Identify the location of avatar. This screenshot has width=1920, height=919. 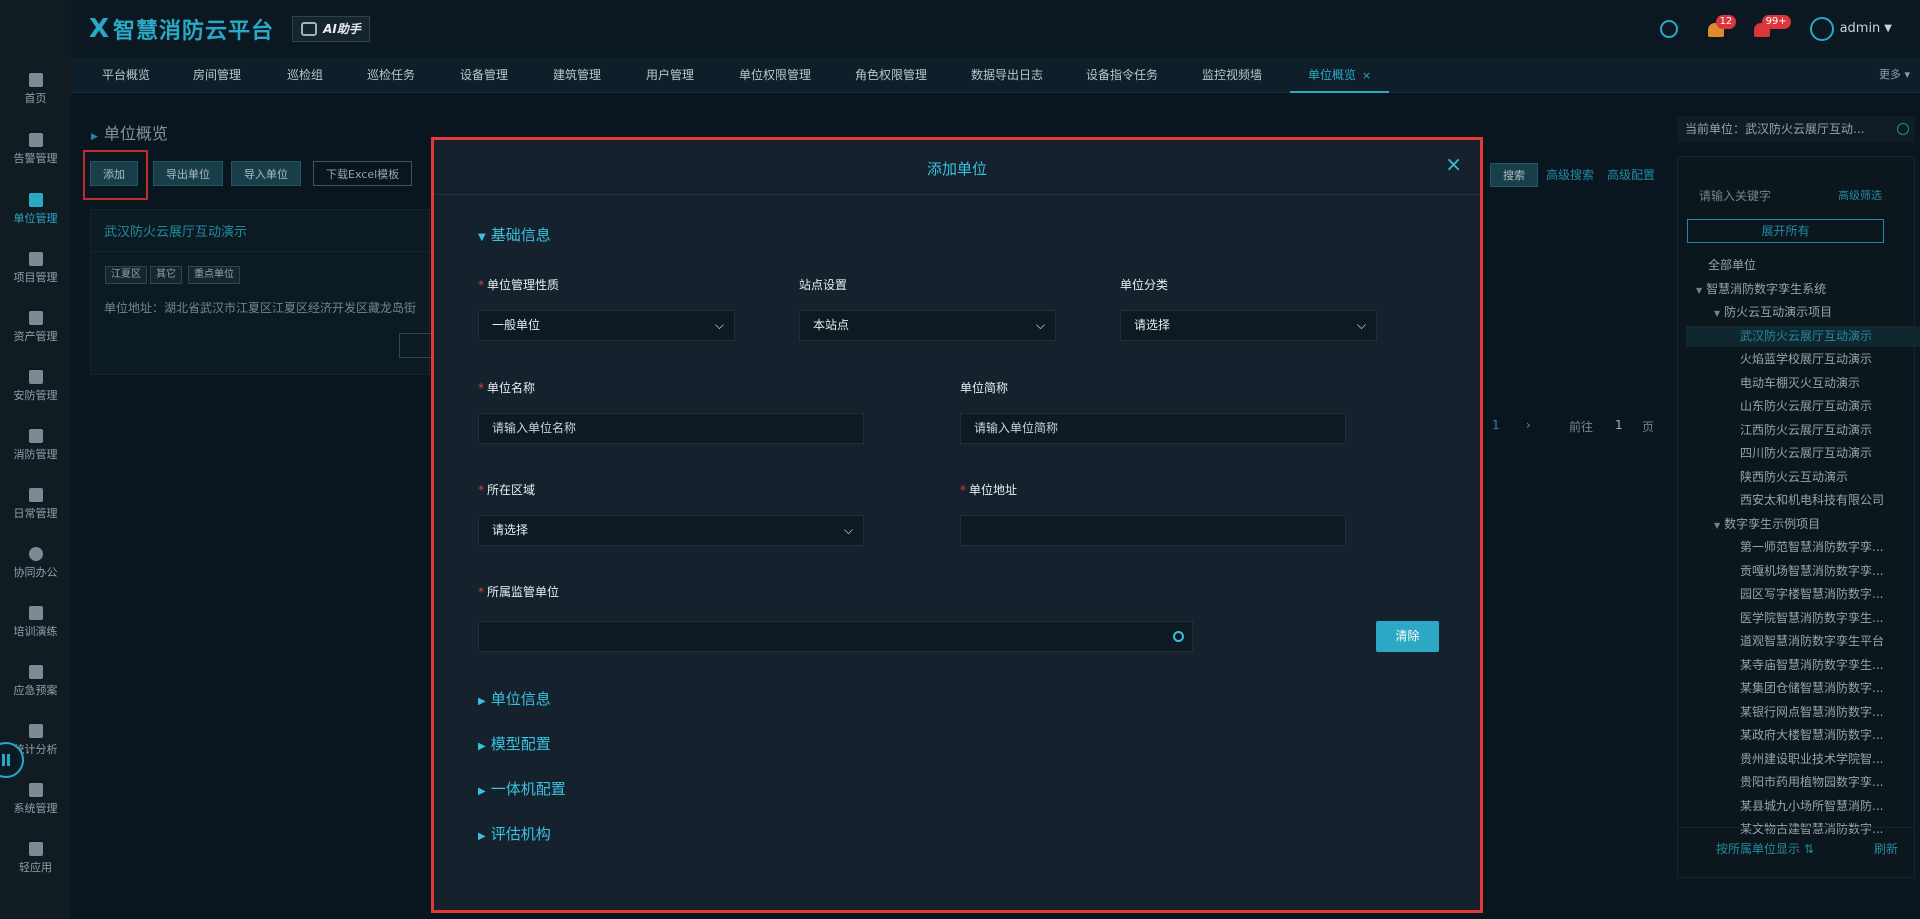
(1821, 28).